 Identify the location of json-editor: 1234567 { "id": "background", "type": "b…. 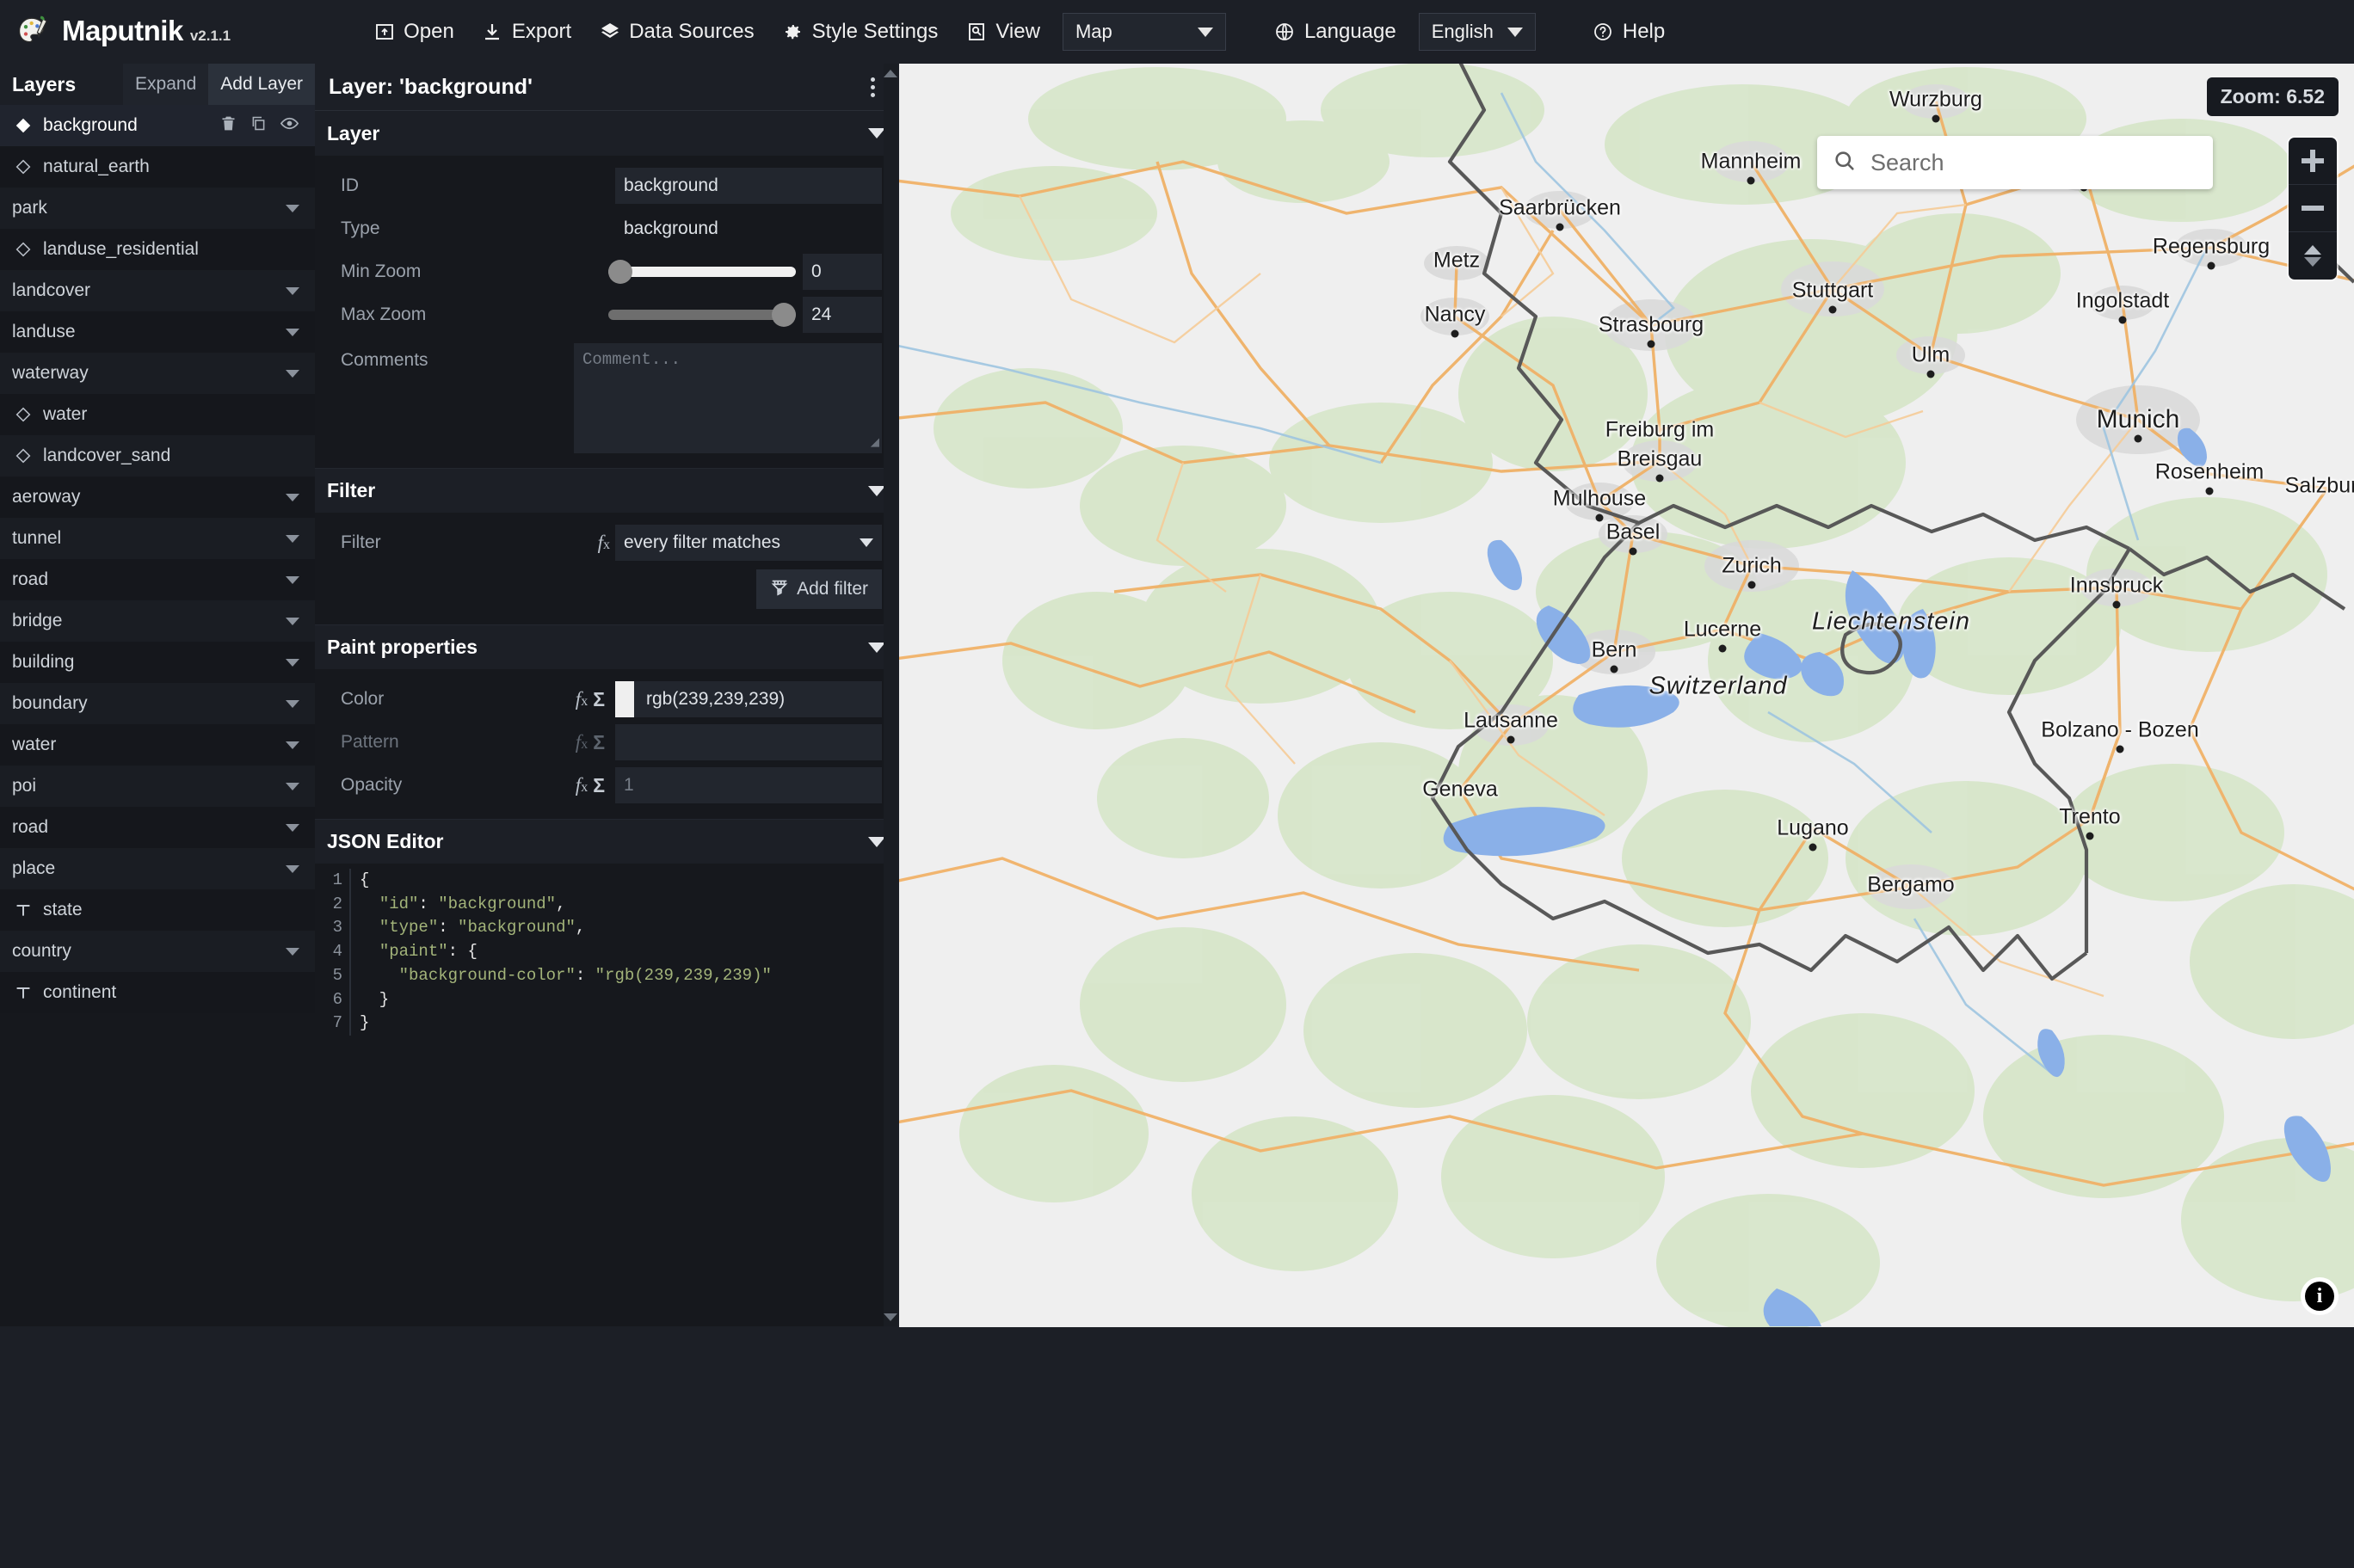
(606, 950).